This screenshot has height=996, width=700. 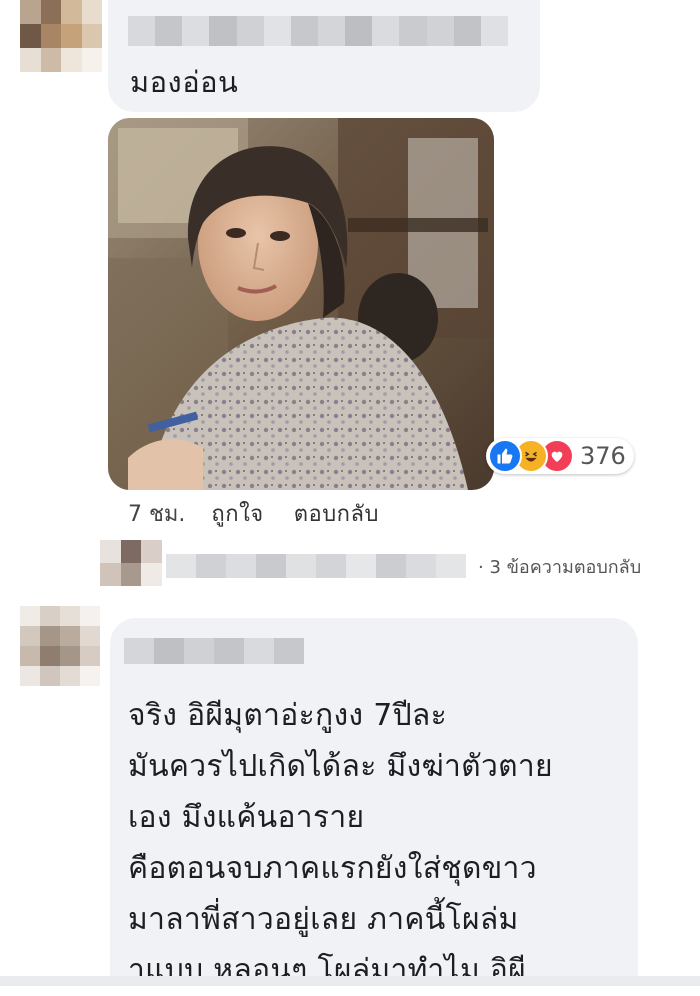 I want to click on reaction-summary: 376, so click(x=560, y=456).